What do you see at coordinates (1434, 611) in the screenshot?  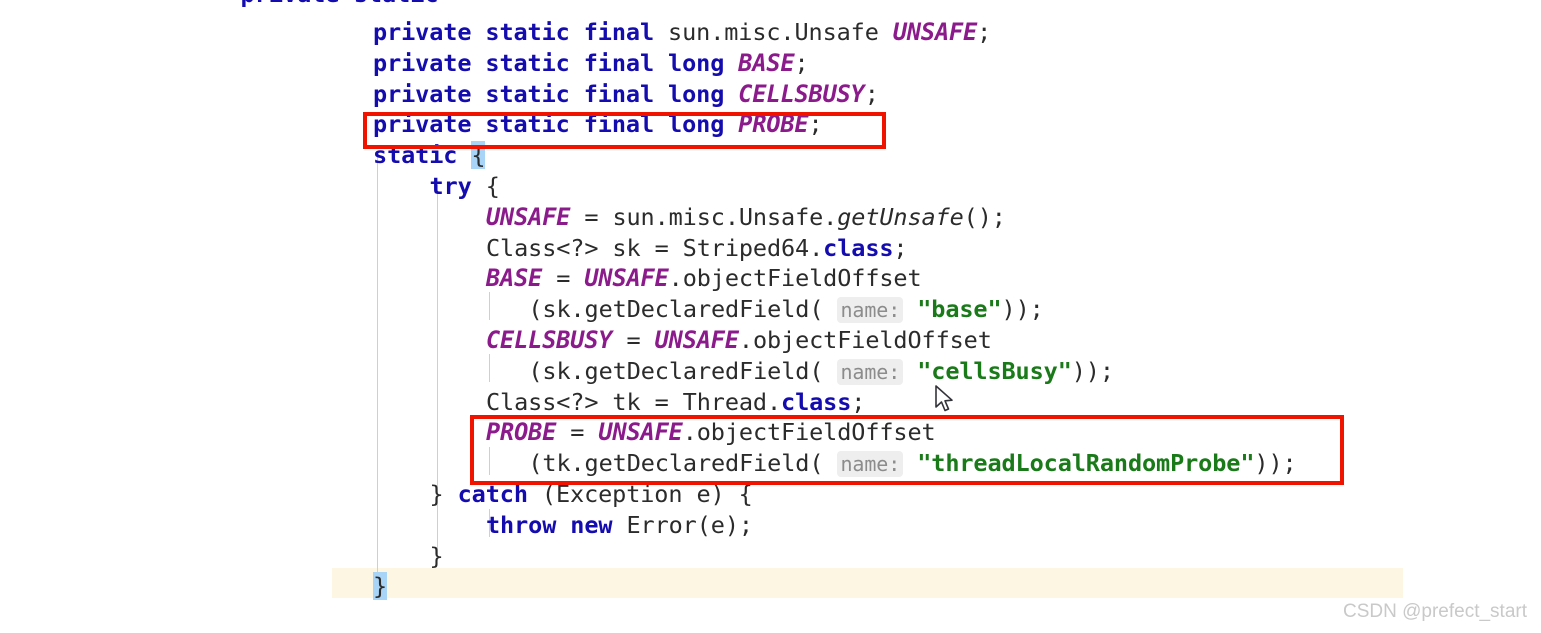 I see `csdn-watermark: CSDN @prefect_start` at bounding box center [1434, 611].